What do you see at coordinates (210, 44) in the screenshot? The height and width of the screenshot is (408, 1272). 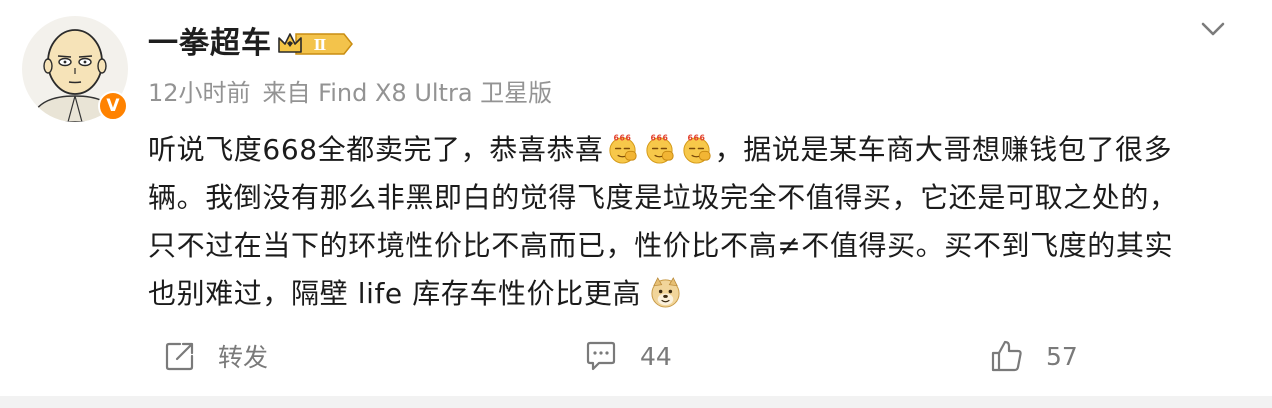 I see `author-name: 一拳超车` at bounding box center [210, 44].